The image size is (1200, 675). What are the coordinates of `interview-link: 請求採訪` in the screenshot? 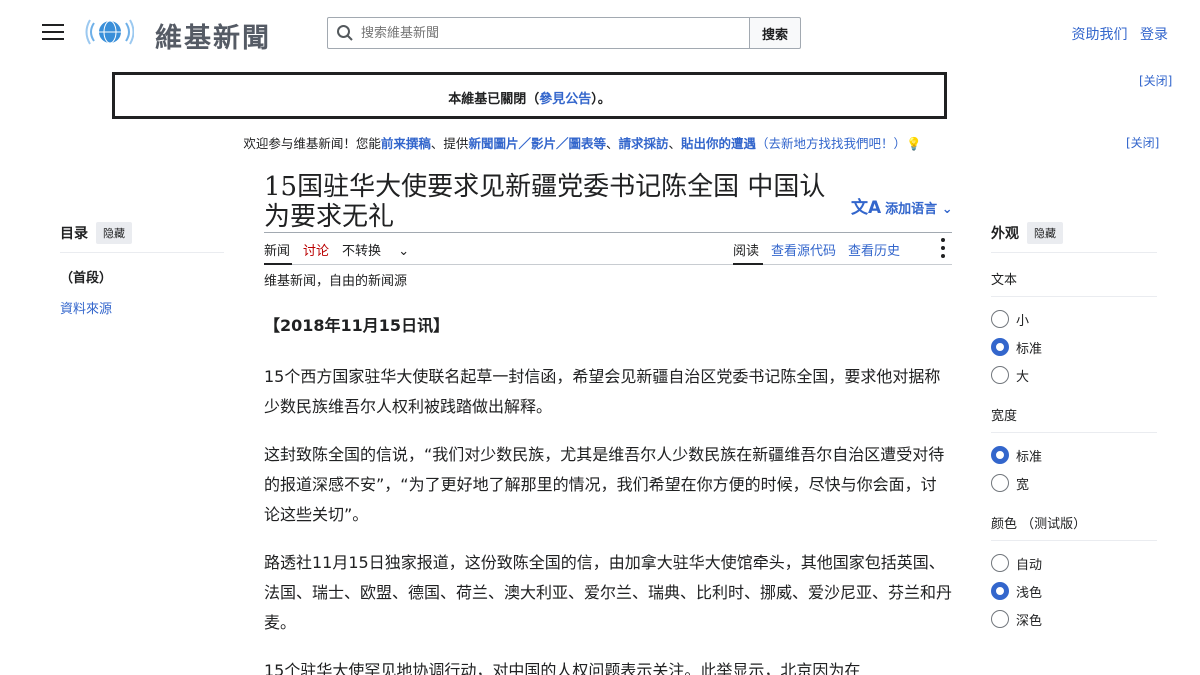 It's located at (643, 143).